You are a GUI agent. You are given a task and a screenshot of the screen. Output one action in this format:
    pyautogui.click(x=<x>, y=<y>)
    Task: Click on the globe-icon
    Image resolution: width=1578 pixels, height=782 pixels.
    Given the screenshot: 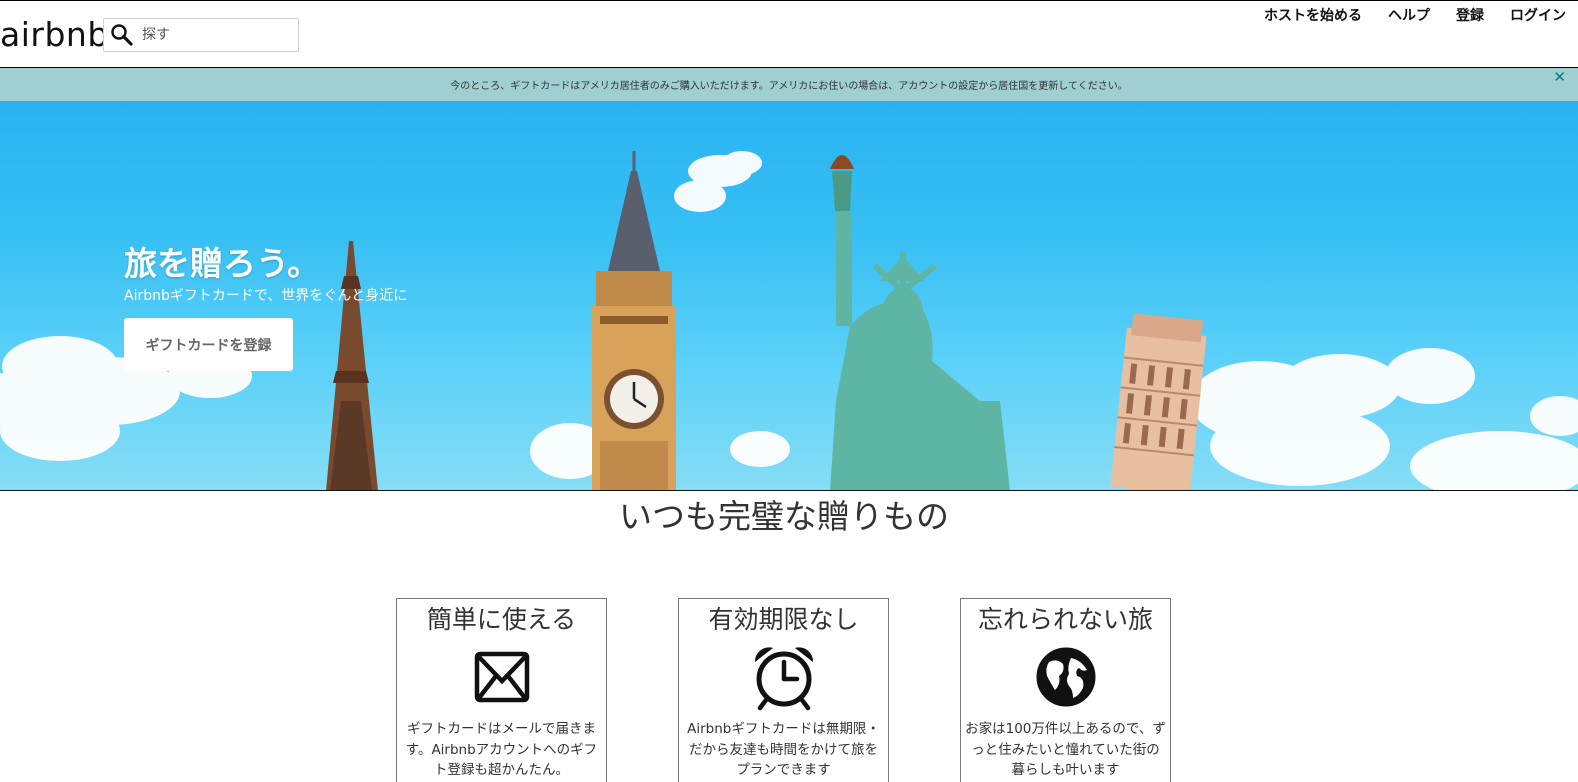 What is the action you would take?
    pyautogui.click(x=1066, y=677)
    